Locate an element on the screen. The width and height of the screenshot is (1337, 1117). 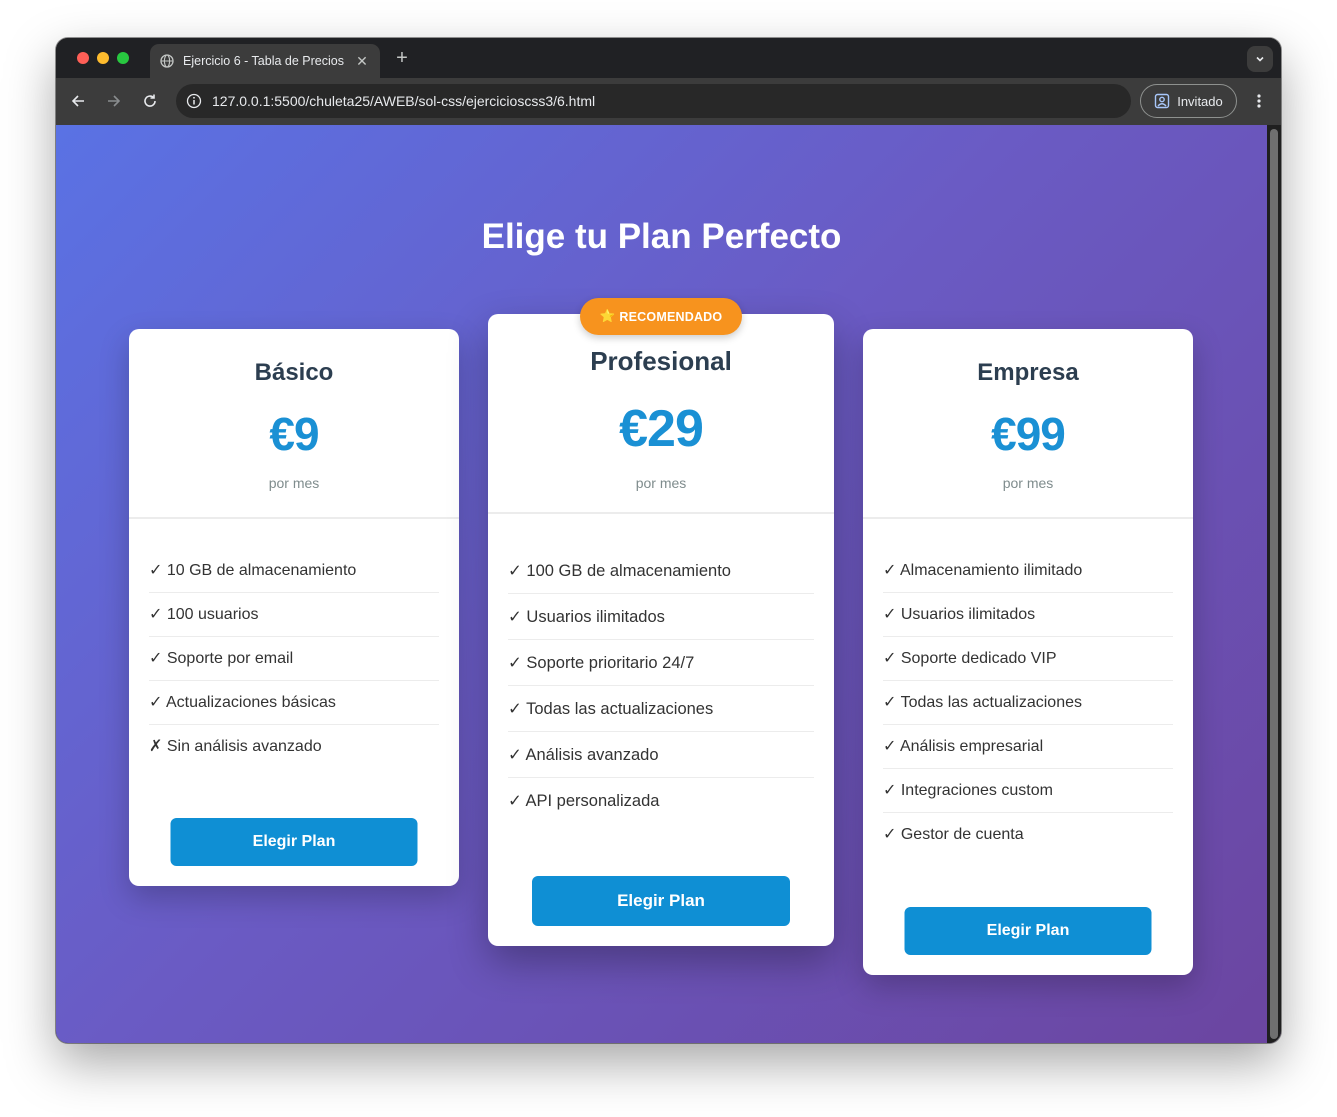
choose-plan-button-basic: Elegir Plan is located at coordinates (294, 842).